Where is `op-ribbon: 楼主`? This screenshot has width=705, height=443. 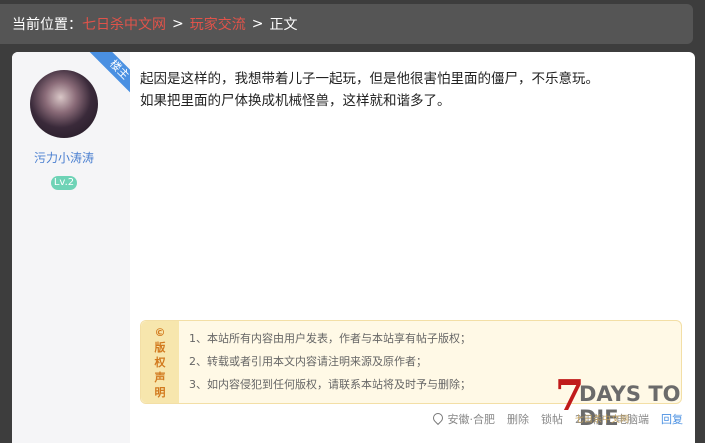
op-ribbon: 楼主 is located at coordinates (106, 76).